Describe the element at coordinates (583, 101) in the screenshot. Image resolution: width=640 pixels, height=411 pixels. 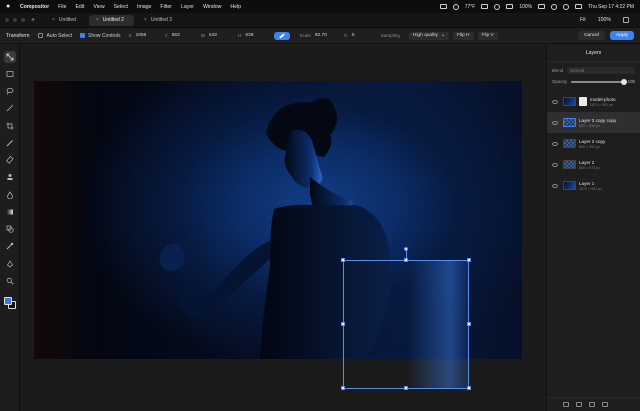
I see `layer-mask-thumbnail` at that location.